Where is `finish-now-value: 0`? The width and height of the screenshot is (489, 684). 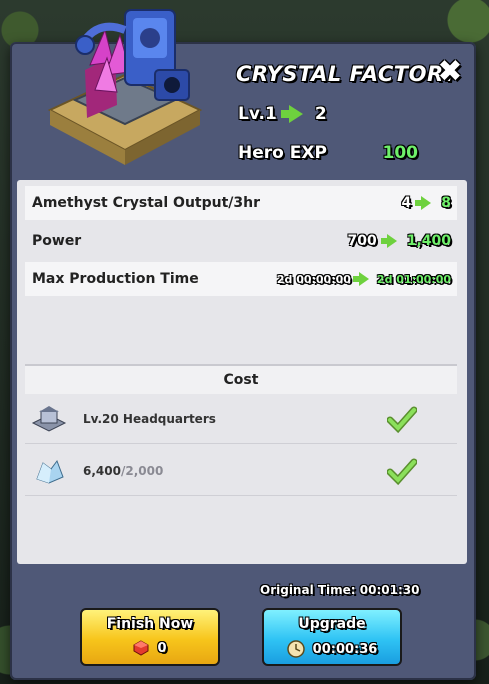
finish-now-value: 0 is located at coordinates (162, 648).